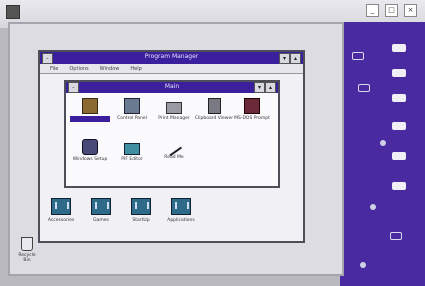 This screenshot has width=425, height=286. Describe the element at coordinates (391, 10) in the screenshot. I see `maximize-icon: □` at that location.